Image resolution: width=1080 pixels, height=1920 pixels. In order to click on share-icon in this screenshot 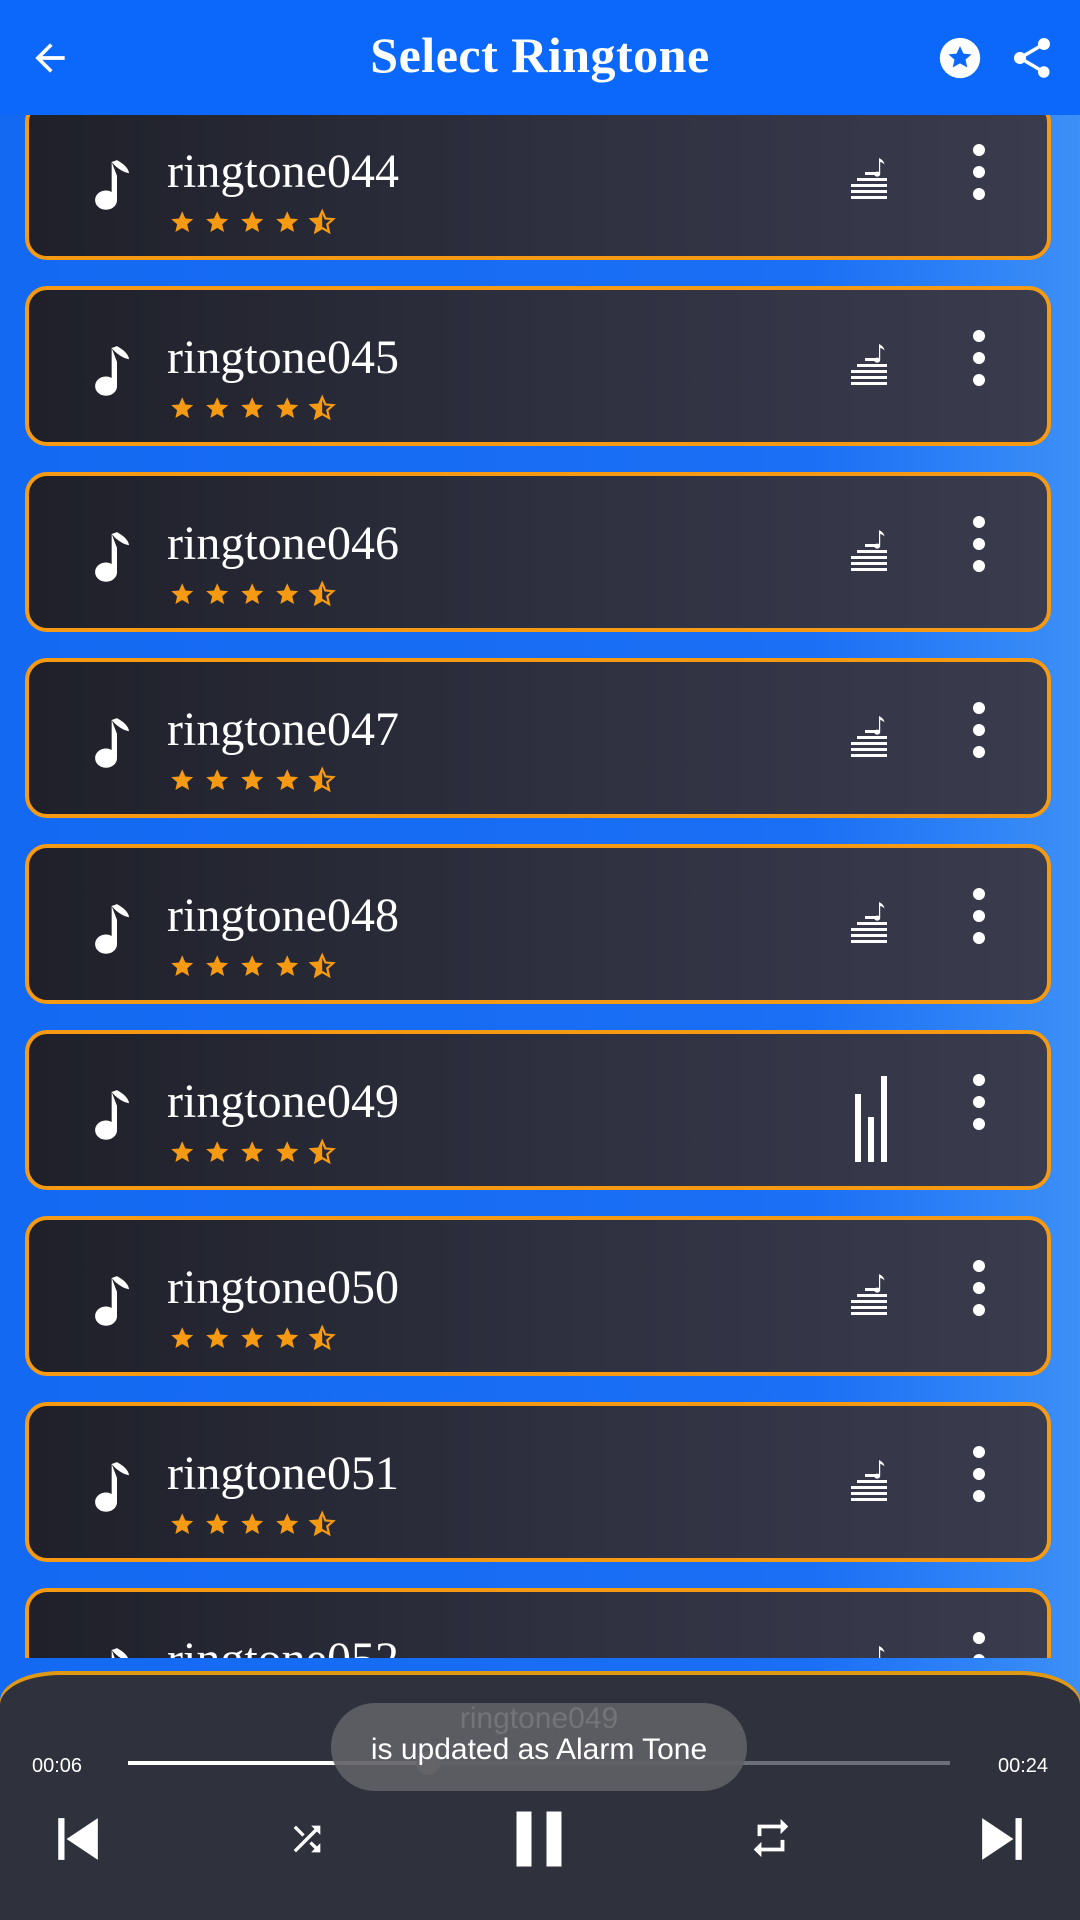, I will do `click(1032, 58)`.